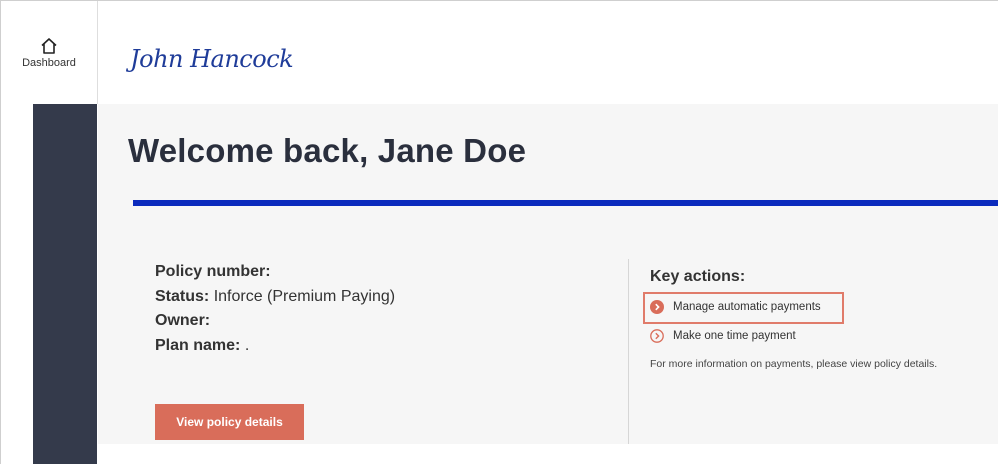  What do you see at coordinates (657, 336) in the screenshot?
I see `chevron-circle-outline-icon` at bounding box center [657, 336].